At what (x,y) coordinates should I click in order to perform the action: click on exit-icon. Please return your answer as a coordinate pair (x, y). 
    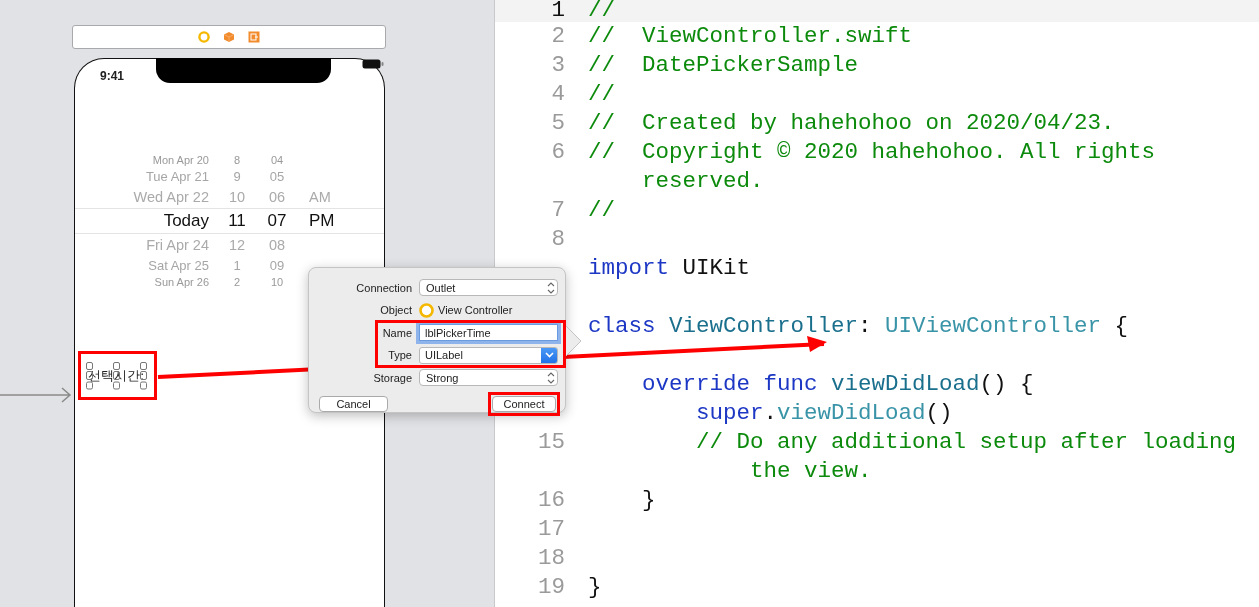
    Looking at the image, I should click on (254, 37).